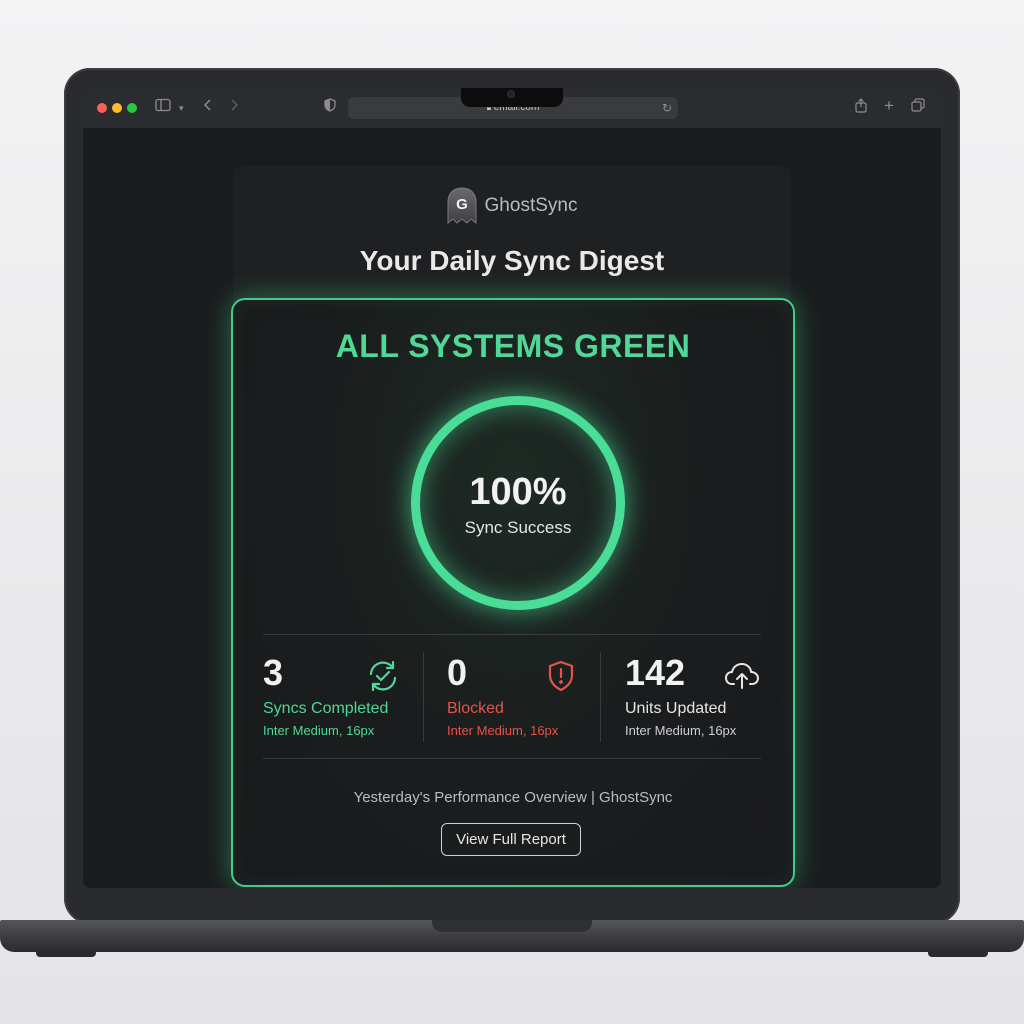 The height and width of the screenshot is (1024, 1024). What do you see at coordinates (522, 697) in the screenshot?
I see `stat-blocked: 0 Blocked Inter Medium, 16px` at bounding box center [522, 697].